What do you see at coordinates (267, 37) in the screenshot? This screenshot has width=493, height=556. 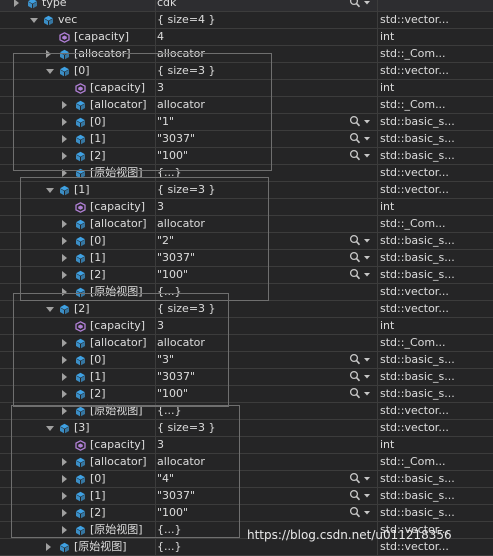 I see `value-cell: 4` at bounding box center [267, 37].